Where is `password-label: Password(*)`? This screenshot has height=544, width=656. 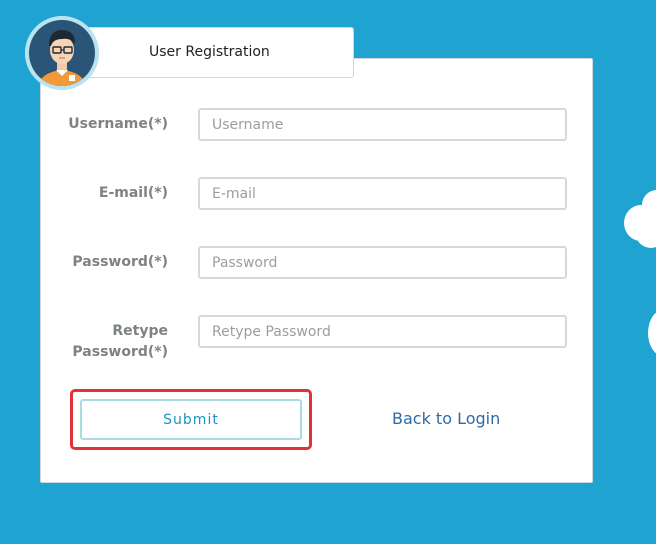 password-label: Password(*) is located at coordinates (120, 262).